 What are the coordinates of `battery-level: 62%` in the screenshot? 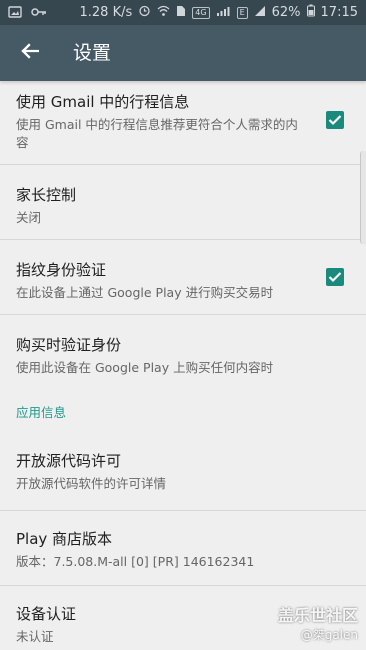 It's located at (286, 12).